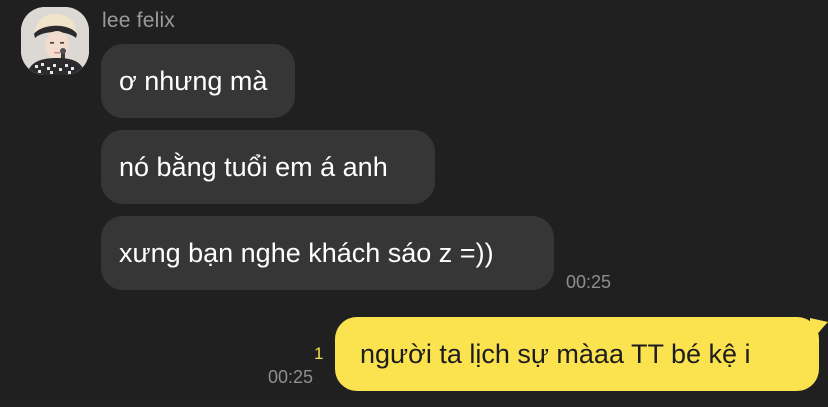  What do you see at coordinates (327, 253) in the screenshot?
I see `incoming-message-bubble: xưng bạn nghe khách sáo z =))` at bounding box center [327, 253].